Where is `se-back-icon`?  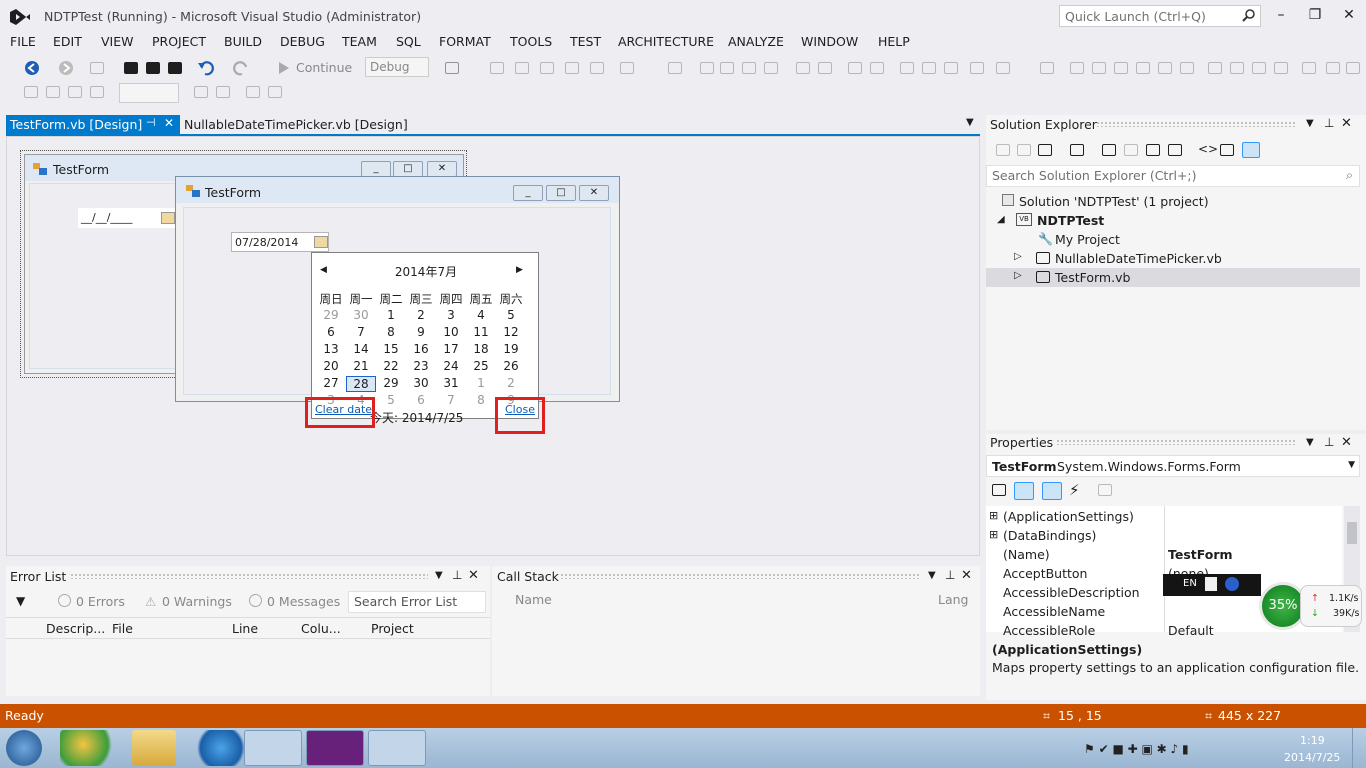 se-back-icon is located at coordinates (1003, 150).